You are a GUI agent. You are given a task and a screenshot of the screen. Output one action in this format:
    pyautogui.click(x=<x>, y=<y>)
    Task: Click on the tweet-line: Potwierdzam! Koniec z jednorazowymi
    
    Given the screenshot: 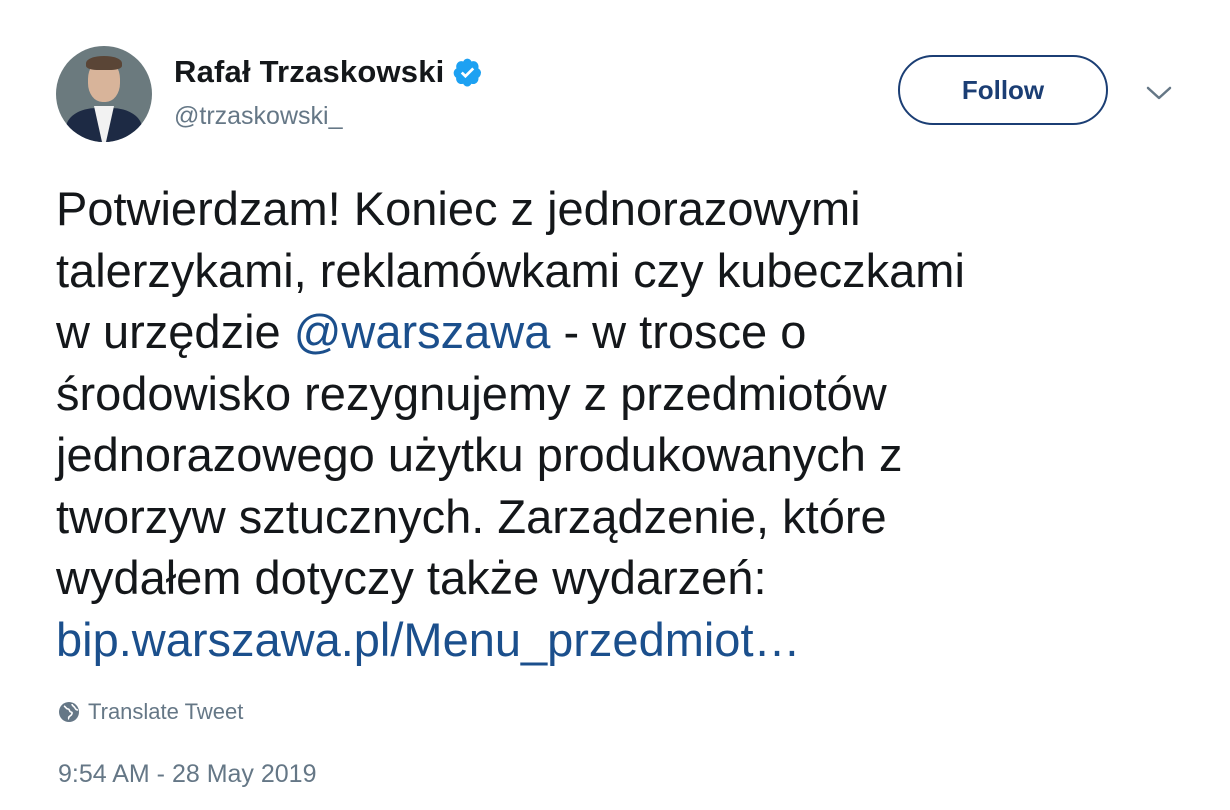 What is the action you would take?
    pyautogui.click(x=458, y=208)
    